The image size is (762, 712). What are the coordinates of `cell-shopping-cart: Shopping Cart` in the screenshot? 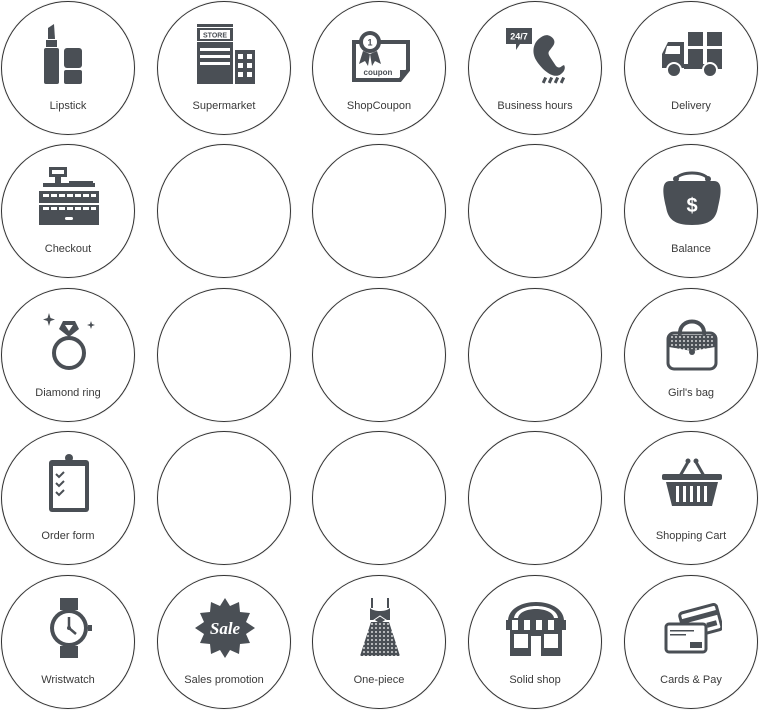 It's located at (691, 498).